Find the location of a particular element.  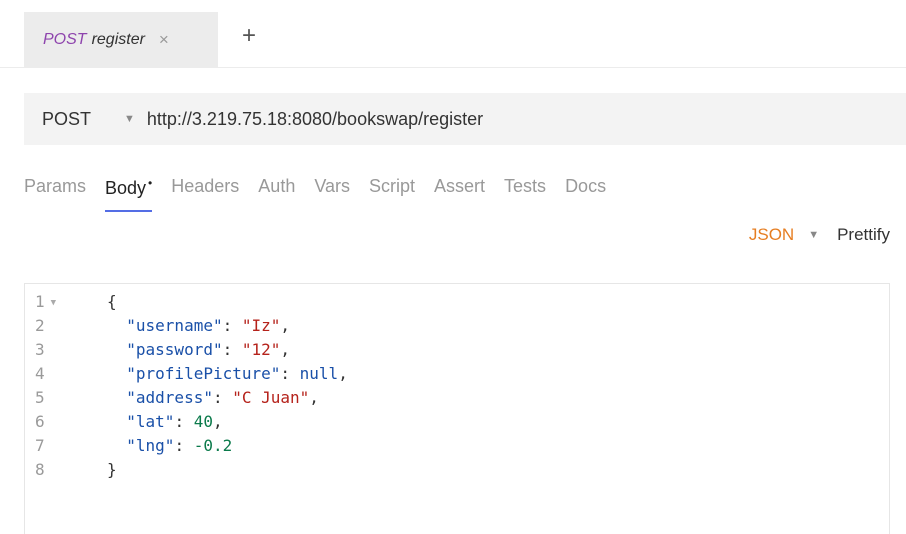

json-key: "address" is located at coordinates (169, 397).